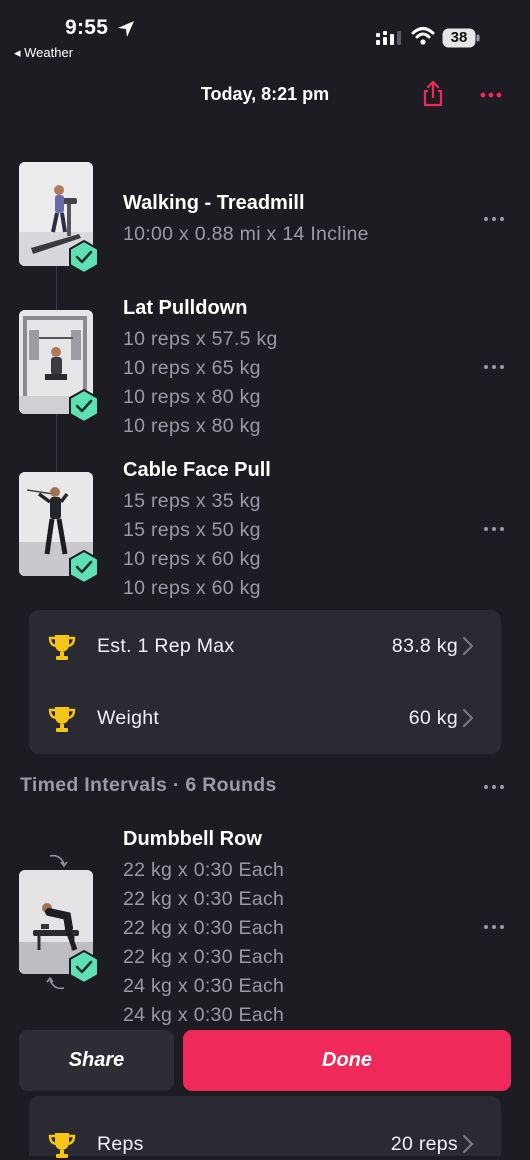  I want to click on signal-icon, so click(388, 38).